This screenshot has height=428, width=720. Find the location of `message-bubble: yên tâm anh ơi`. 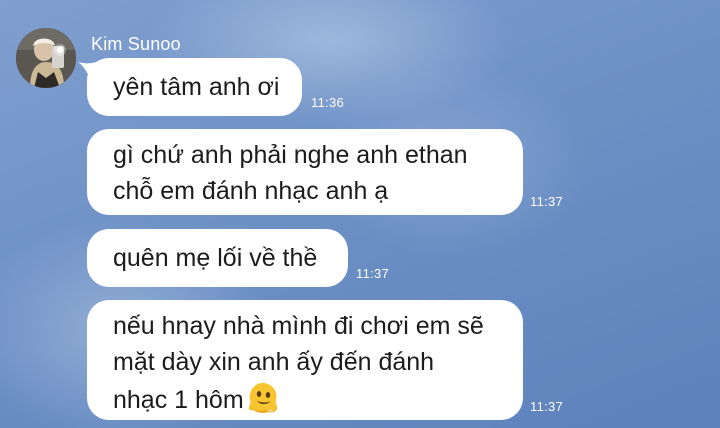

message-bubble: yên tâm anh ơi is located at coordinates (194, 87).